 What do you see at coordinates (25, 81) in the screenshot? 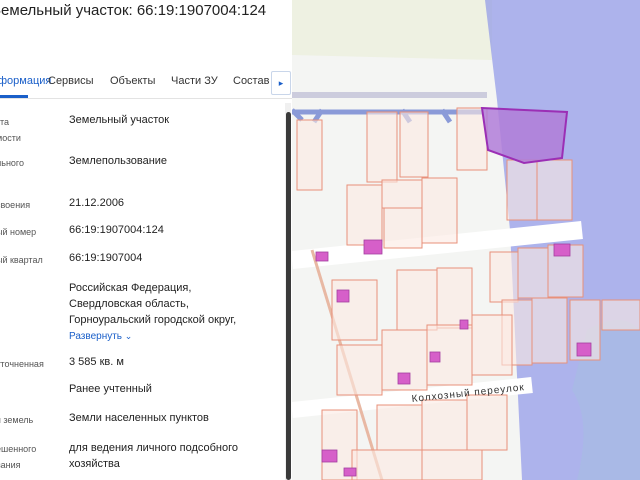
I see `tab-information: Информация` at bounding box center [25, 81].